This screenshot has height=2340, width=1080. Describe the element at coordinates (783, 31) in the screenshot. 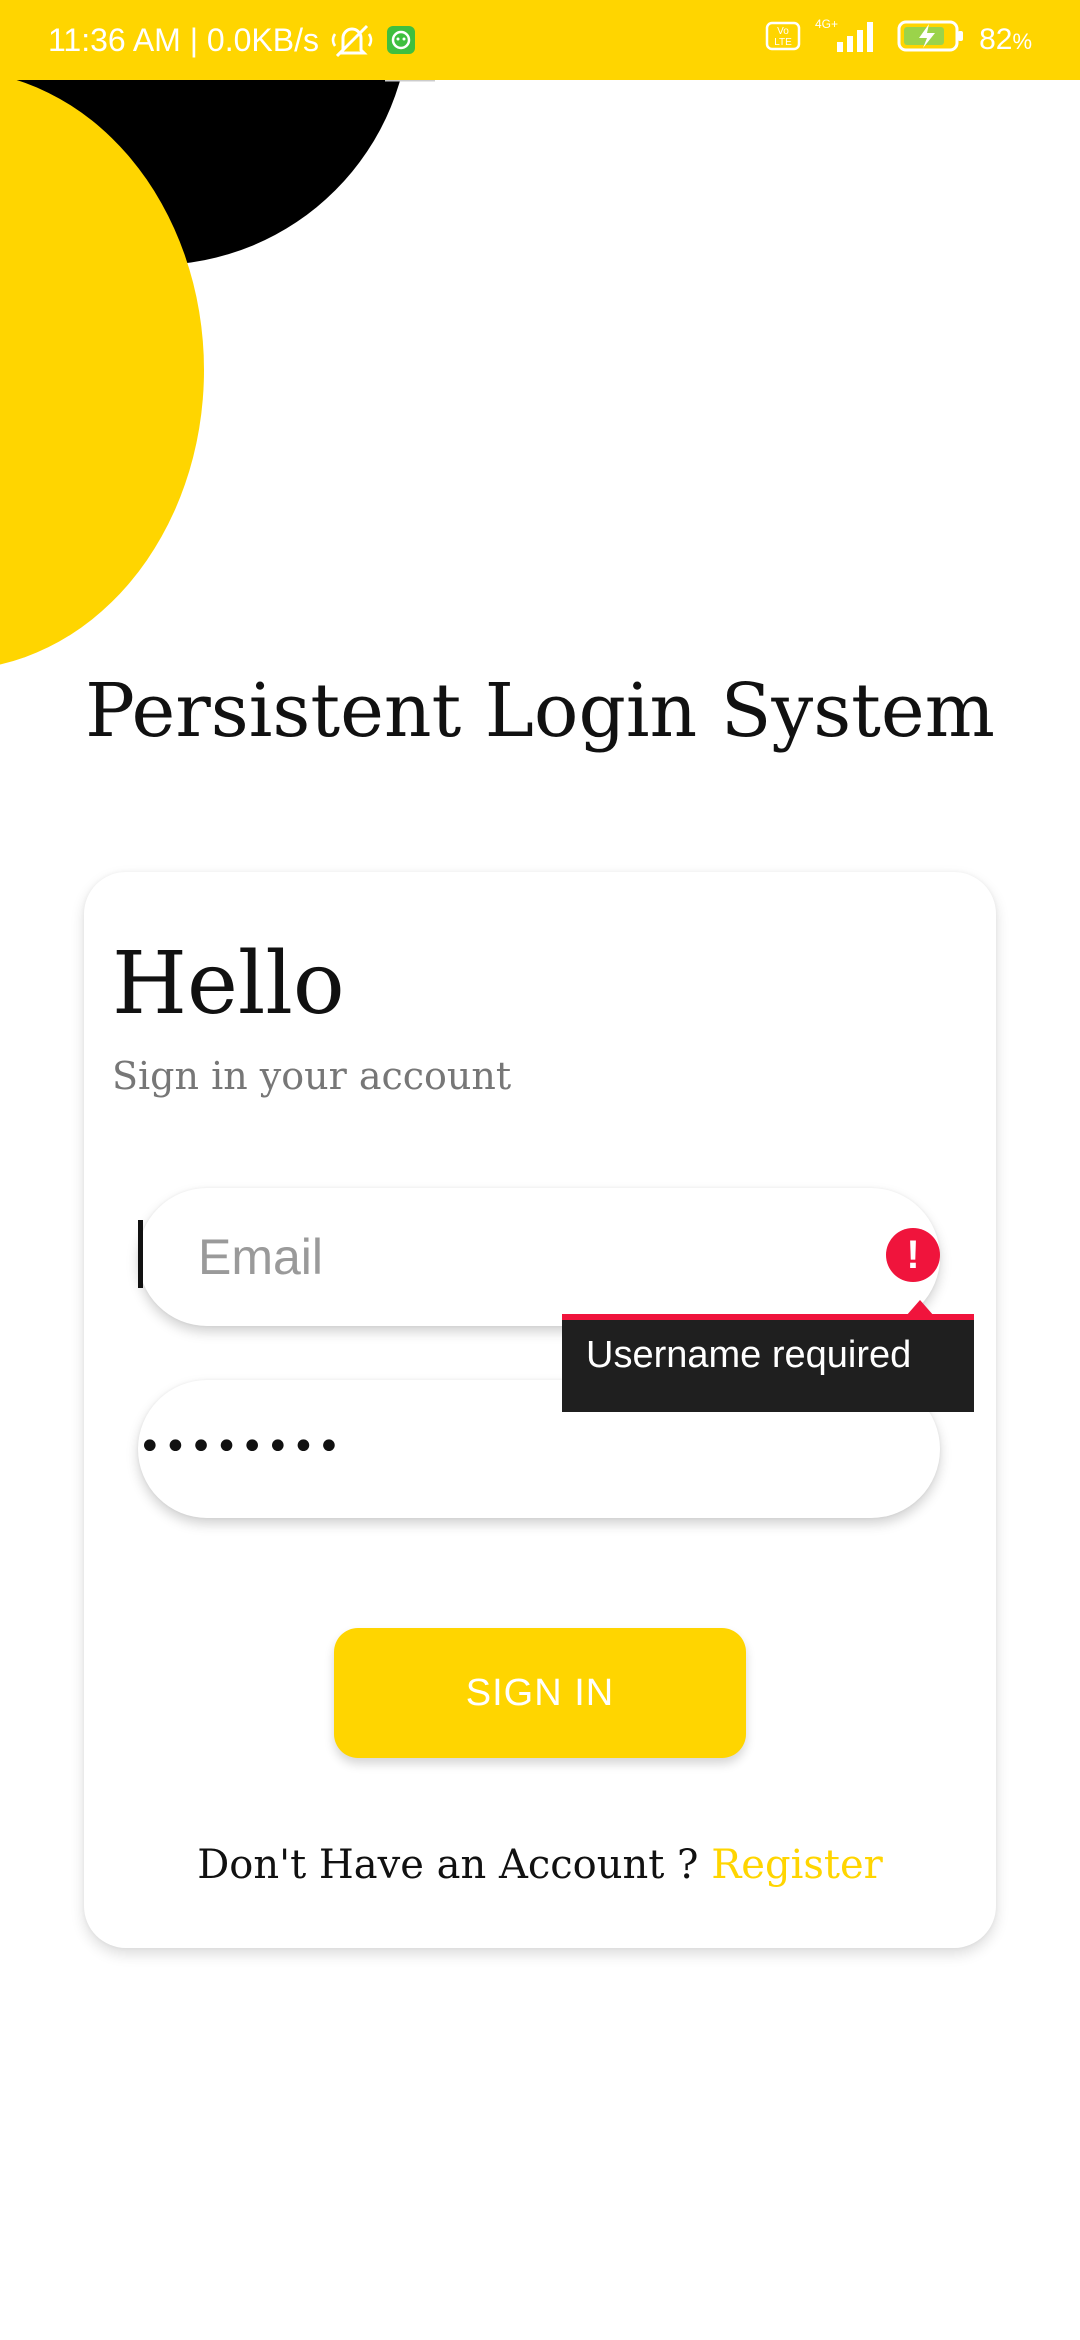

I see `svg-text: Vo` at that location.